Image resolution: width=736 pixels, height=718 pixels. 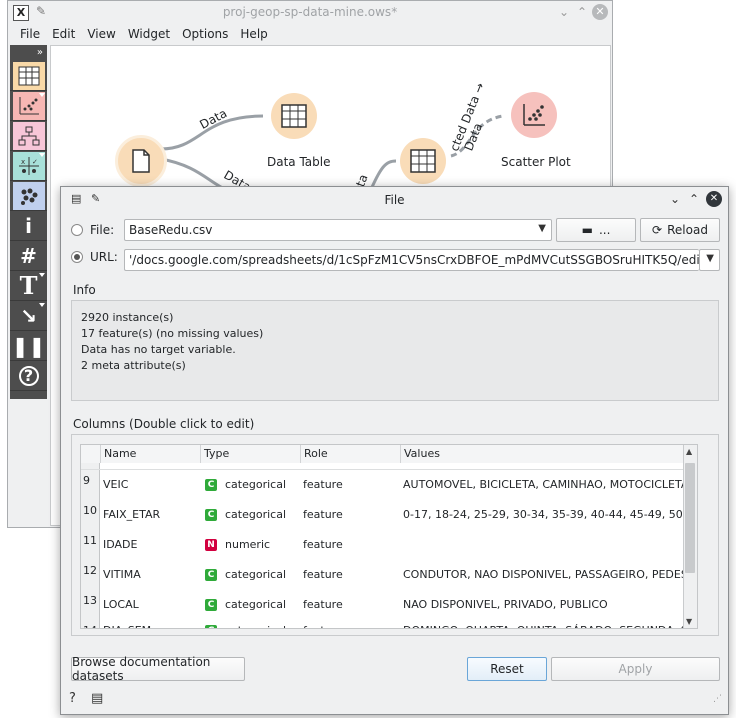 What do you see at coordinates (122, 575) in the screenshot?
I see `cell-name: VITIMA` at bounding box center [122, 575].